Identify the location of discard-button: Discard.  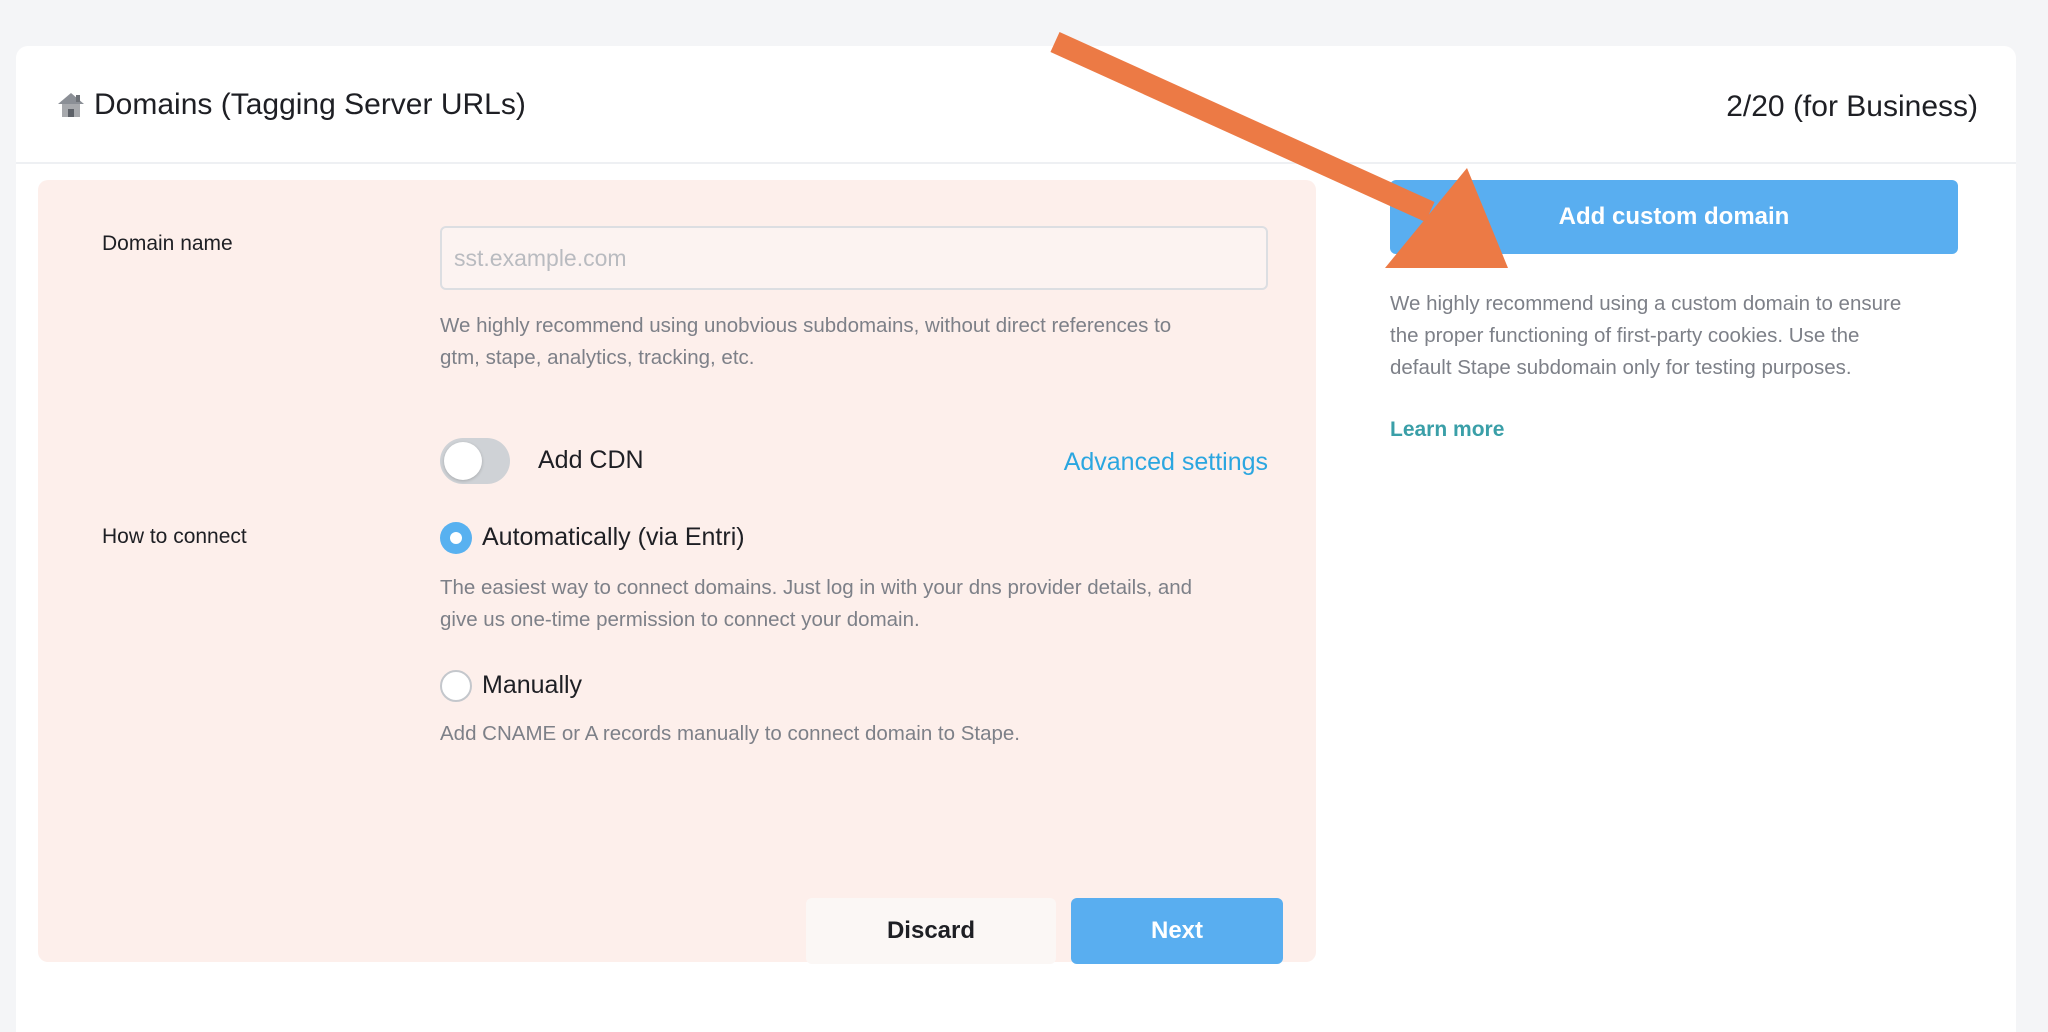
(931, 931).